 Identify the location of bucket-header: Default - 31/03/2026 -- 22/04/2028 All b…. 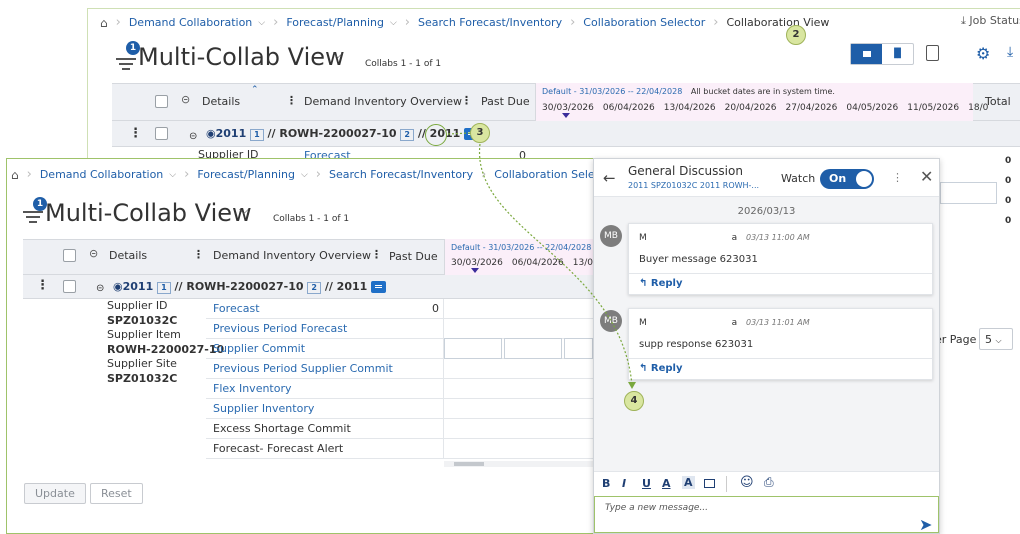
(761, 102).